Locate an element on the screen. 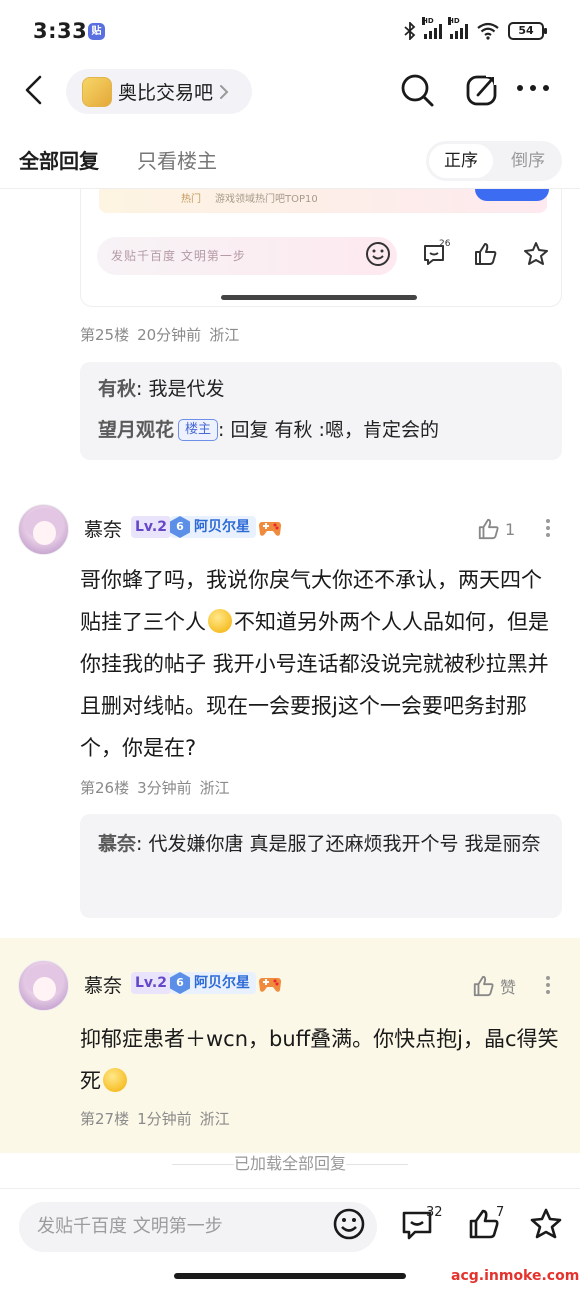 The height and width of the screenshot is (1289, 580). all-loaded-indicator: 已加载全部回复 is located at coordinates (290, 1164).